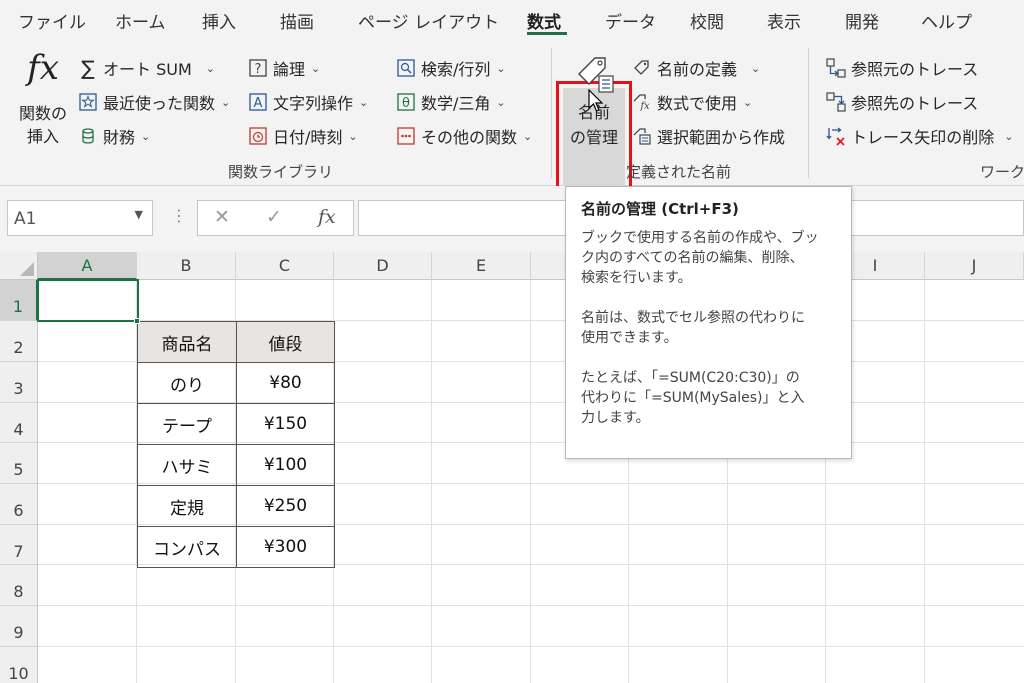 The width and height of the screenshot is (1024, 683). Describe the element at coordinates (919, 136) in the screenshot. I see `remove-arrows-button: トレース矢印の削除 ⌄` at that location.